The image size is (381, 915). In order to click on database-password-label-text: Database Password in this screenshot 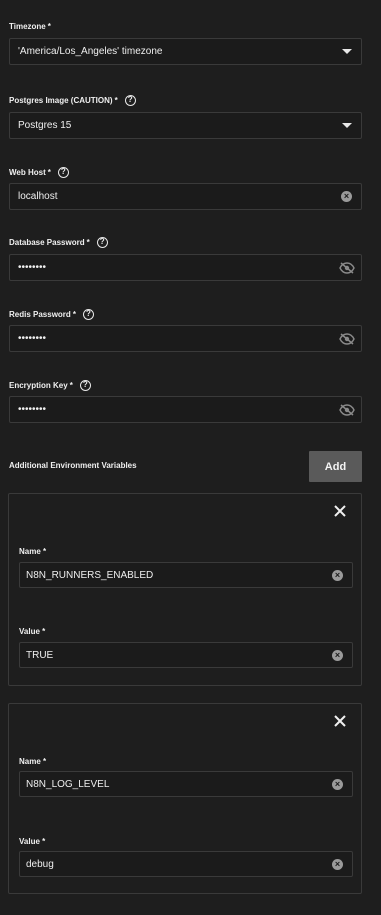, I will do `click(47, 242)`.